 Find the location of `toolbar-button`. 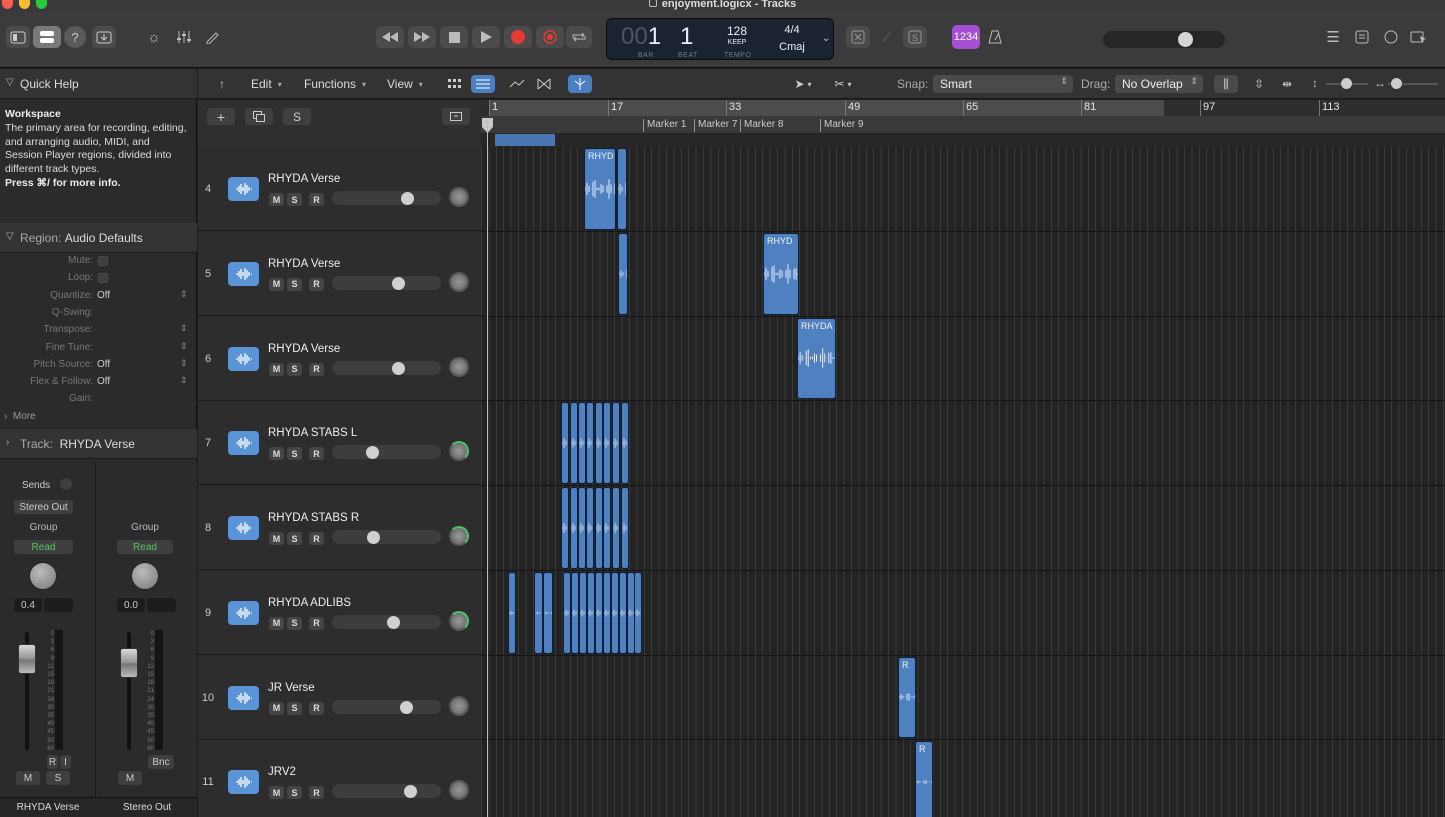

toolbar-button is located at coordinates (104, 37).